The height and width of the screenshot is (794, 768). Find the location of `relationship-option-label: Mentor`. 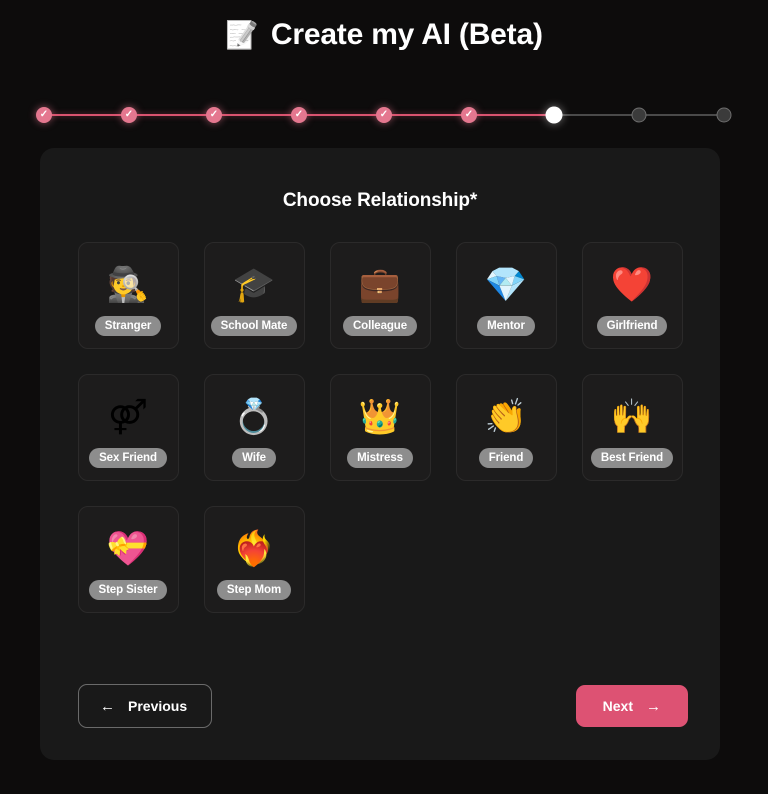

relationship-option-label: Mentor is located at coordinates (506, 326).